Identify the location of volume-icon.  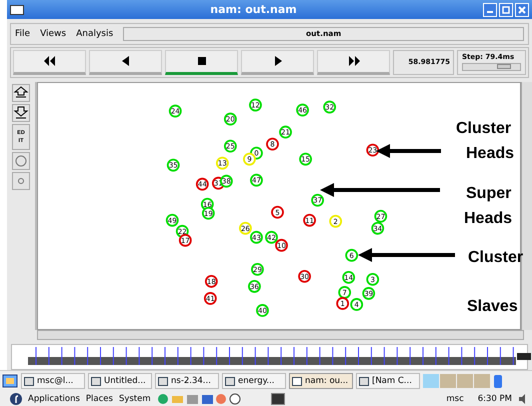
(523, 399).